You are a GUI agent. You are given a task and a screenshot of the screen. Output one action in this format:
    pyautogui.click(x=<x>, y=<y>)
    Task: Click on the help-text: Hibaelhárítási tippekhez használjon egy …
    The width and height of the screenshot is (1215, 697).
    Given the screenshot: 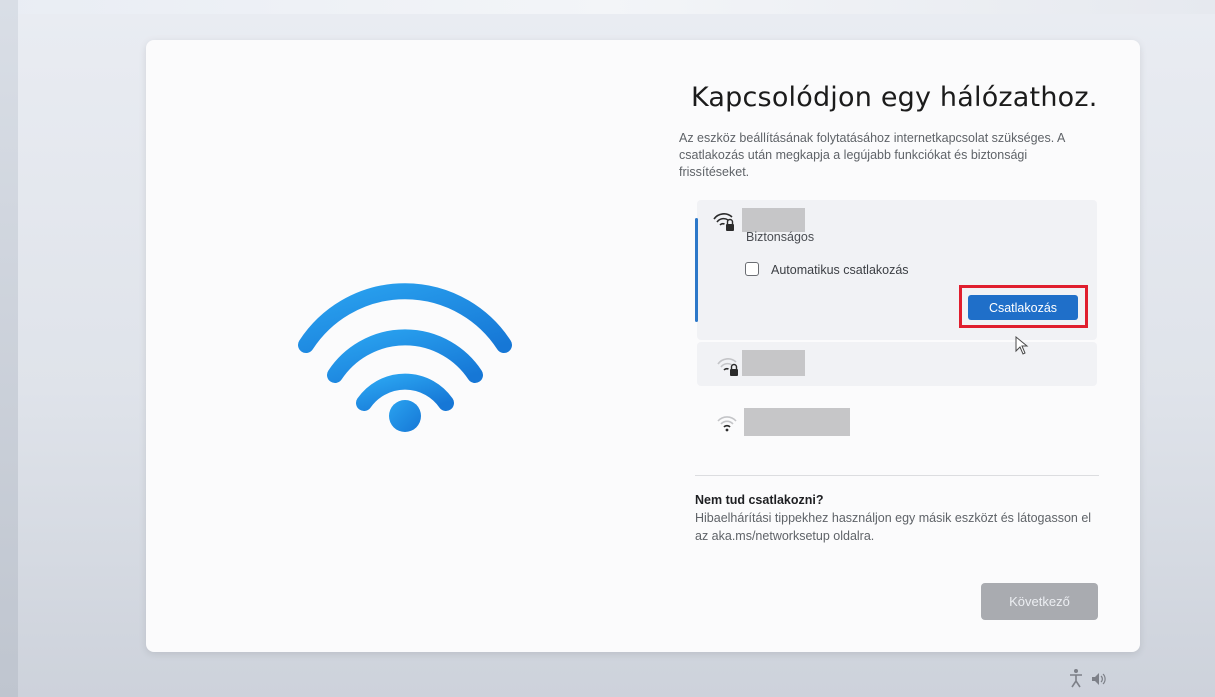 What is the action you would take?
    pyautogui.click(x=893, y=527)
    